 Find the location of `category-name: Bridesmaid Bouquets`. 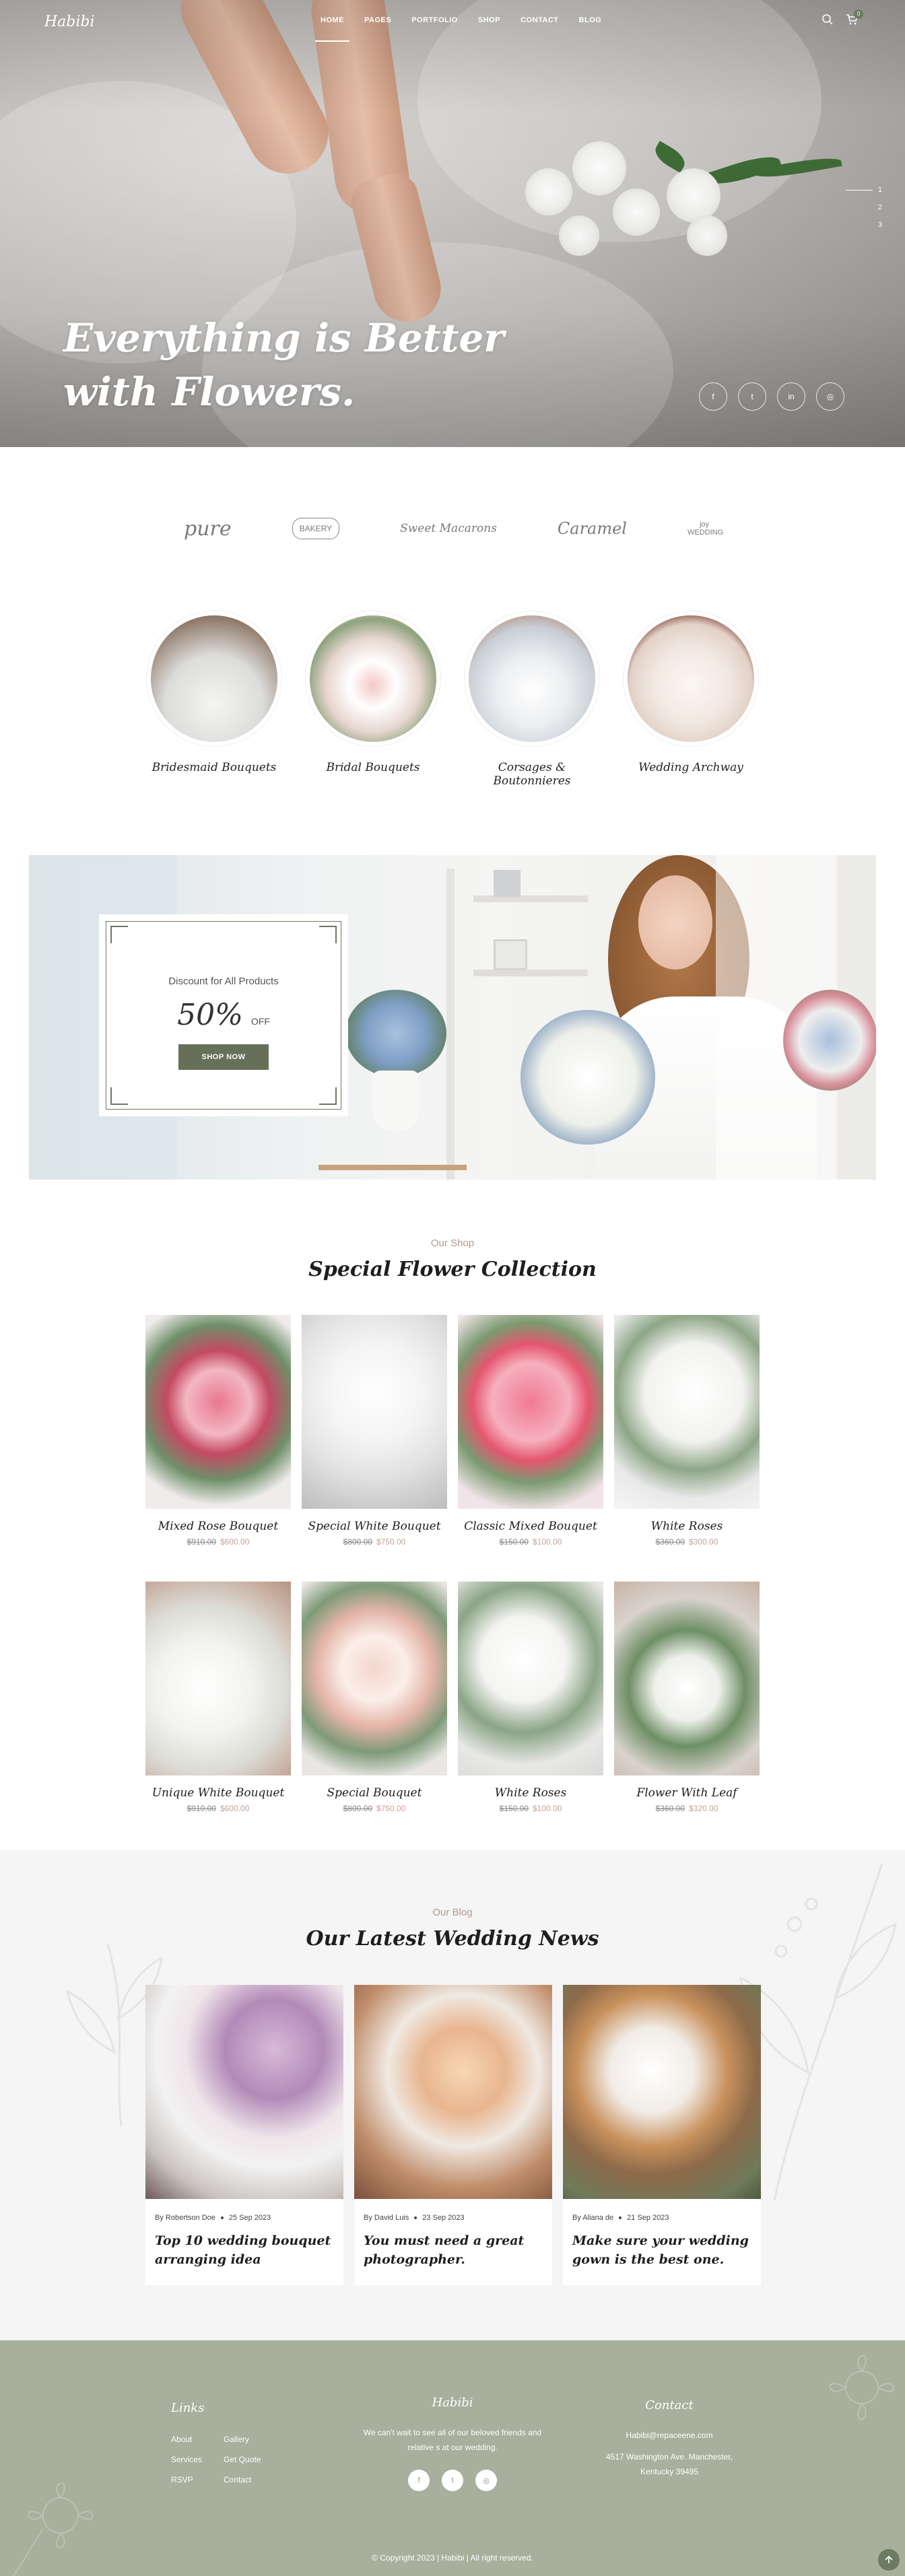

category-name: Bridesmaid Bouquets is located at coordinates (215, 767).